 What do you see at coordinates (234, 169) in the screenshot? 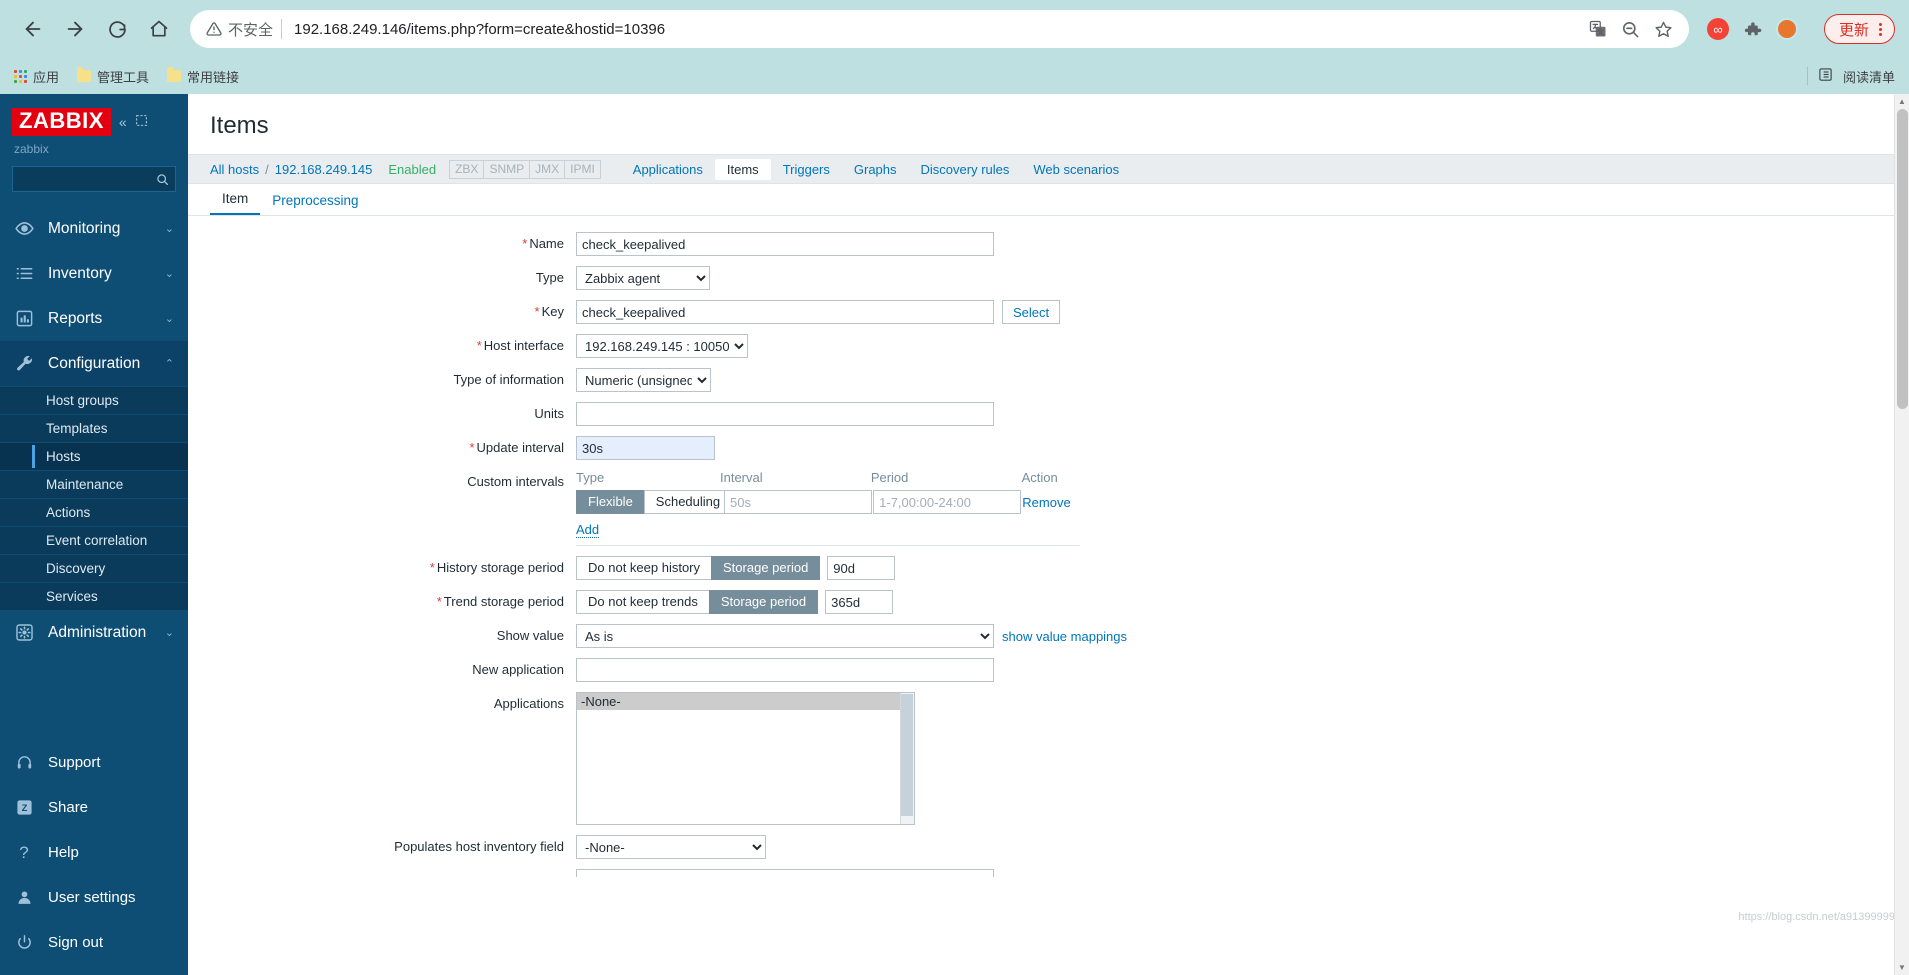
I see `breadcrumb-all-hosts: All hosts` at bounding box center [234, 169].